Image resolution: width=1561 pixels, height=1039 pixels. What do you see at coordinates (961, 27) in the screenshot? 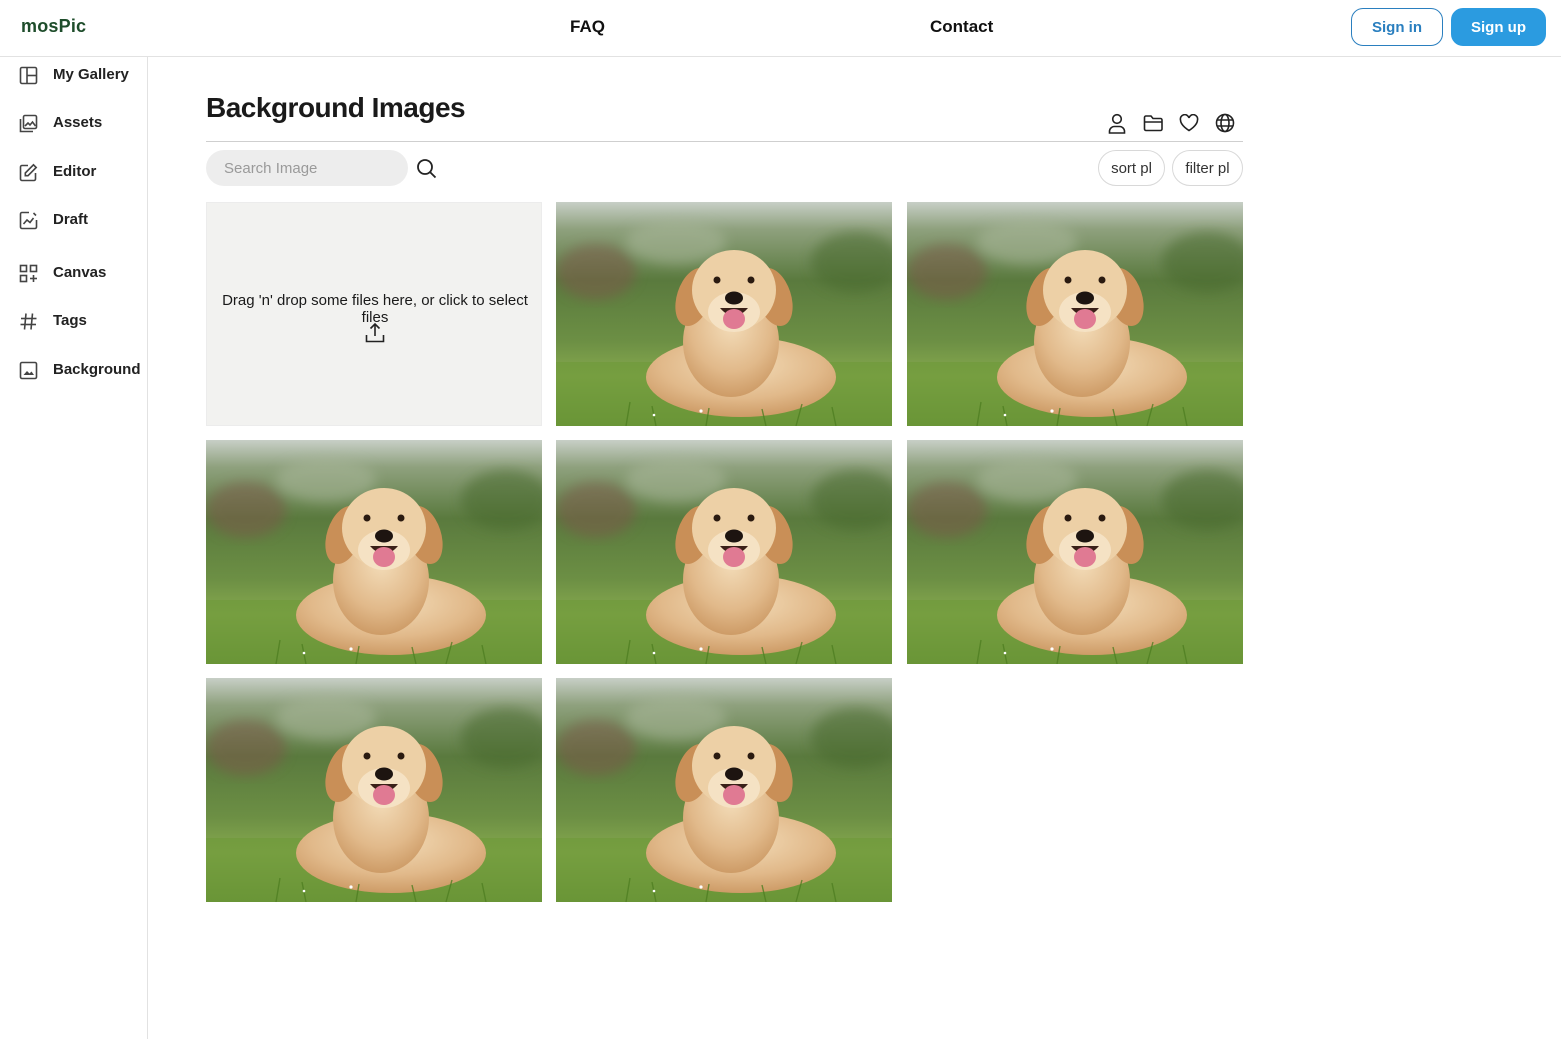
I see `nav-contact-link: Contact` at bounding box center [961, 27].